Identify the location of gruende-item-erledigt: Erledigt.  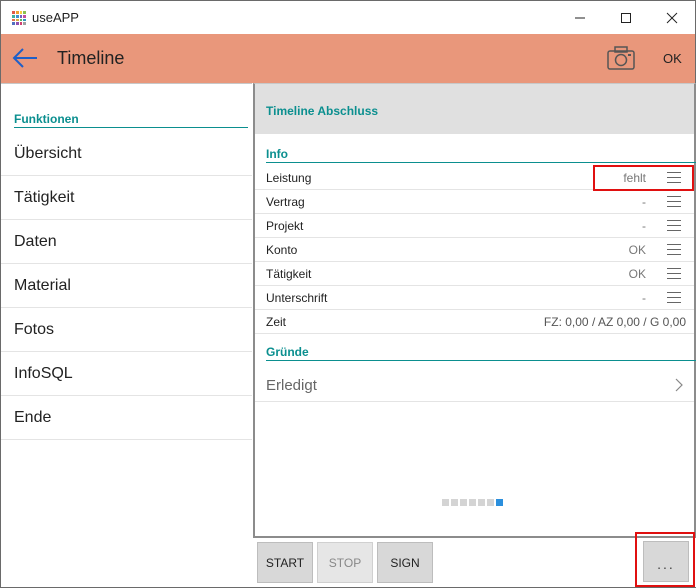
(474, 385).